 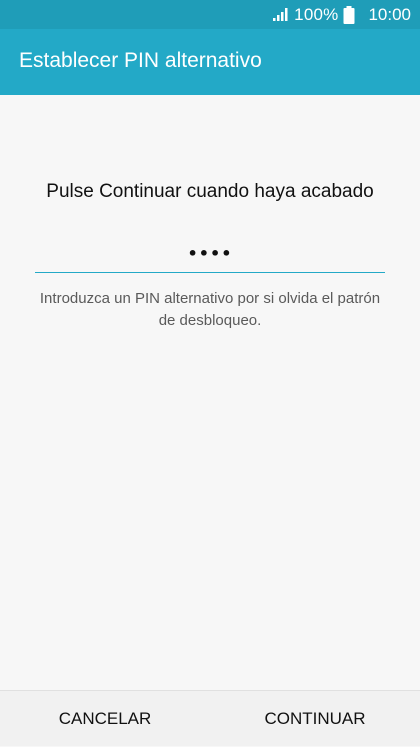 What do you see at coordinates (341, 14) in the screenshot?
I see `status-indicators: 100% 10:00` at bounding box center [341, 14].